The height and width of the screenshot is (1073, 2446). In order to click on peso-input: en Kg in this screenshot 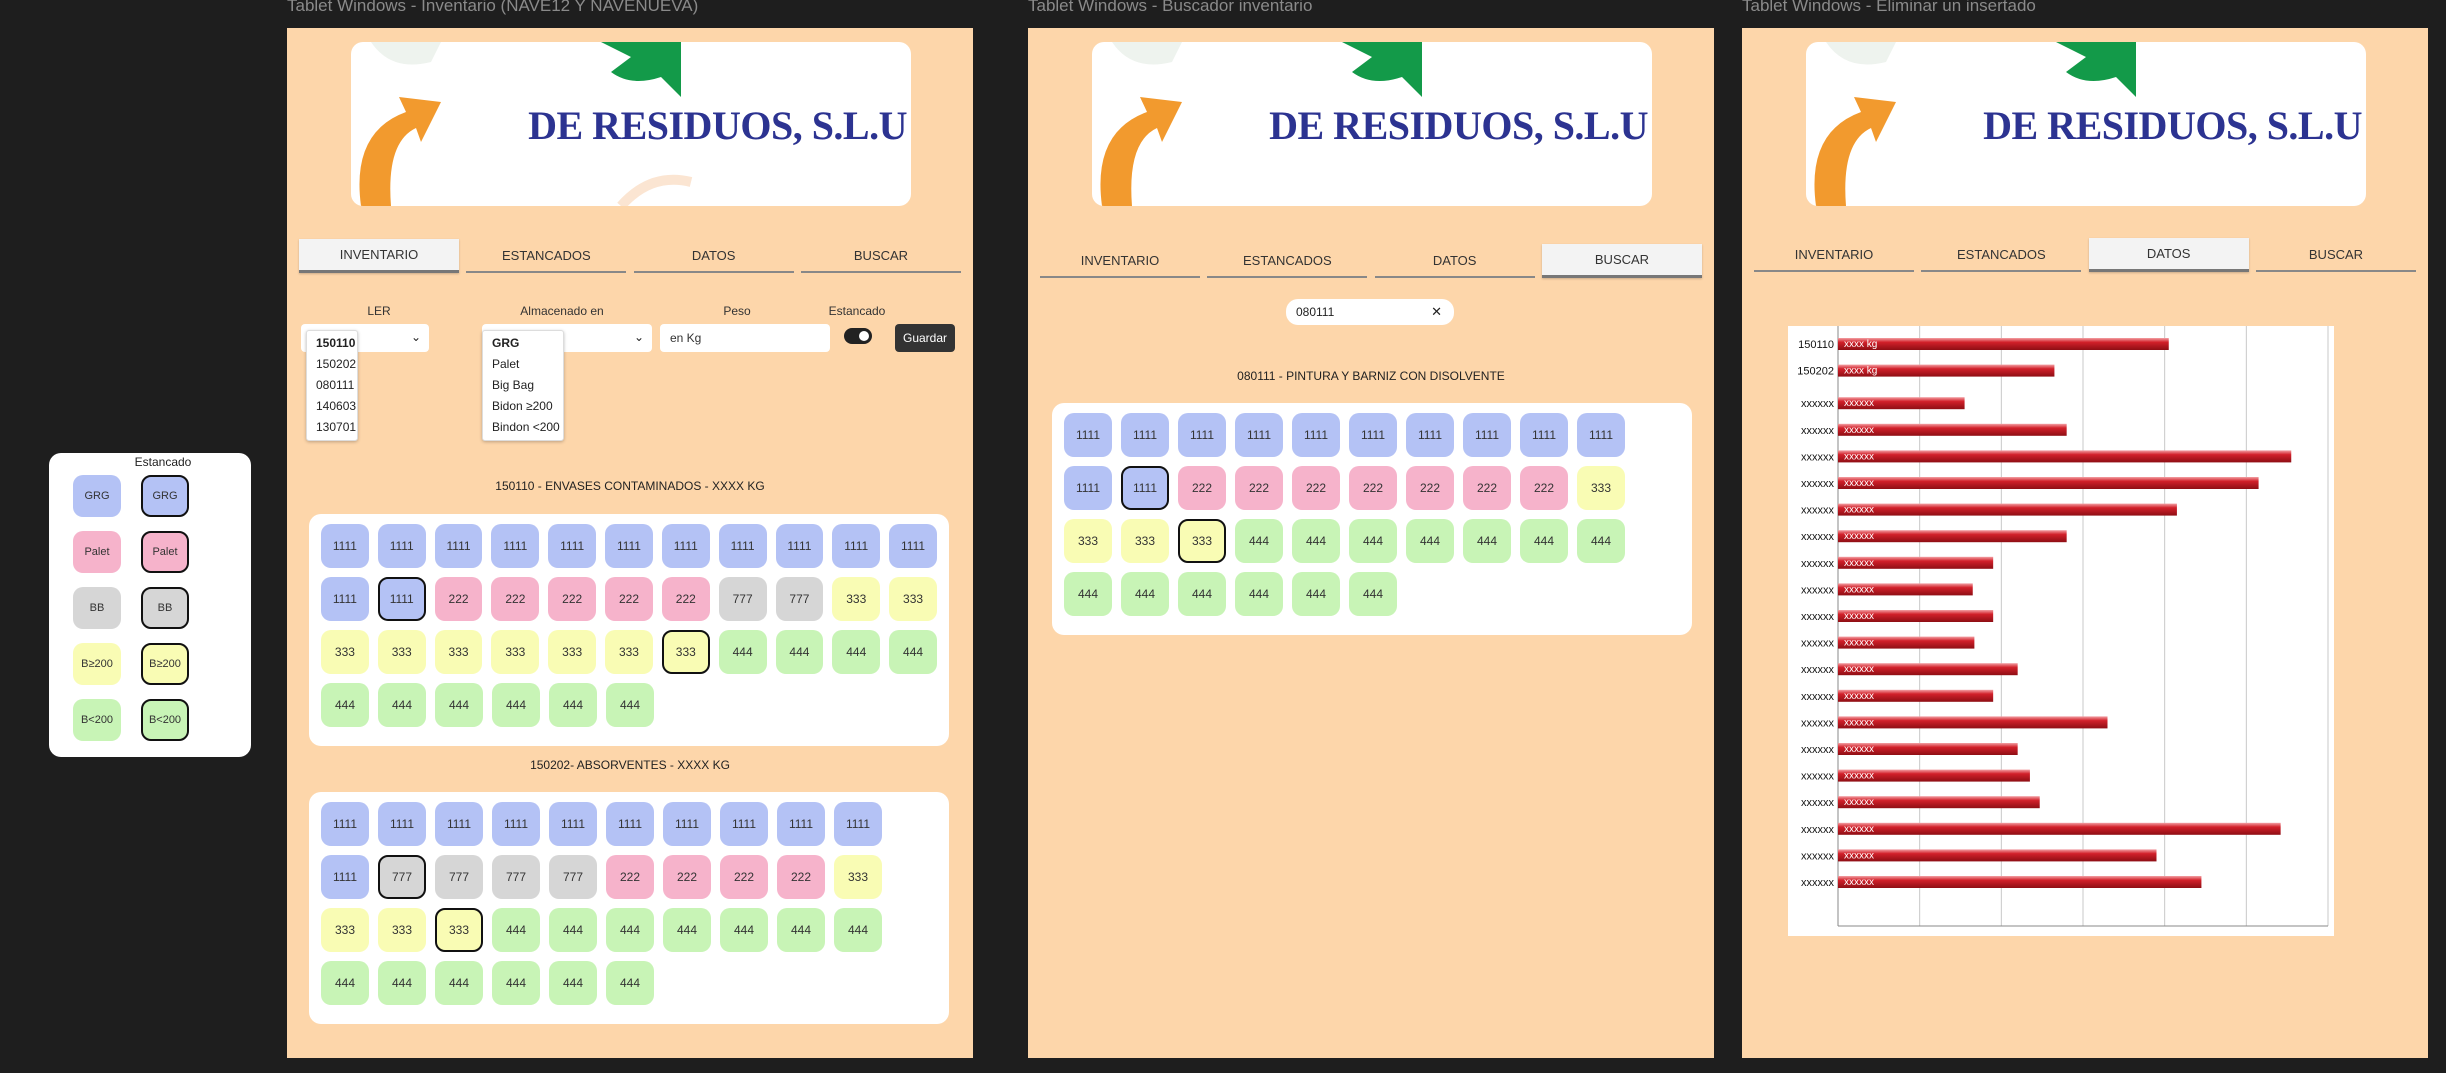, I will do `click(745, 338)`.